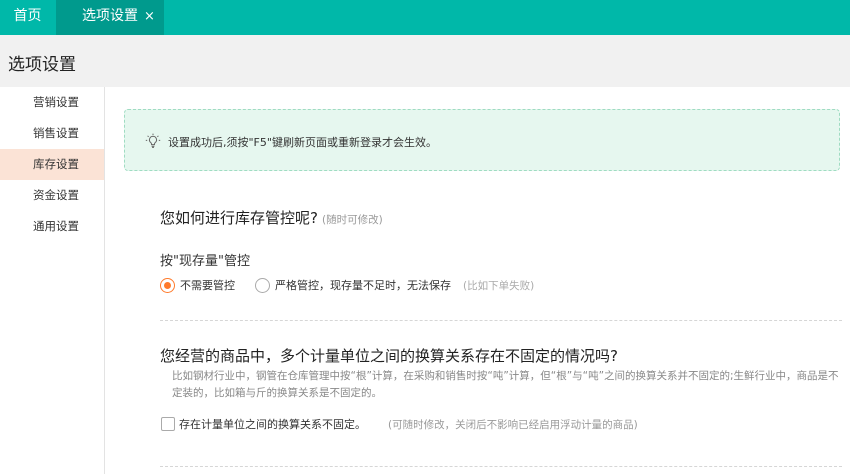  Describe the element at coordinates (425, 17) in the screenshot. I see `top-navigation-bar: 首页 选项设置 ×` at that location.